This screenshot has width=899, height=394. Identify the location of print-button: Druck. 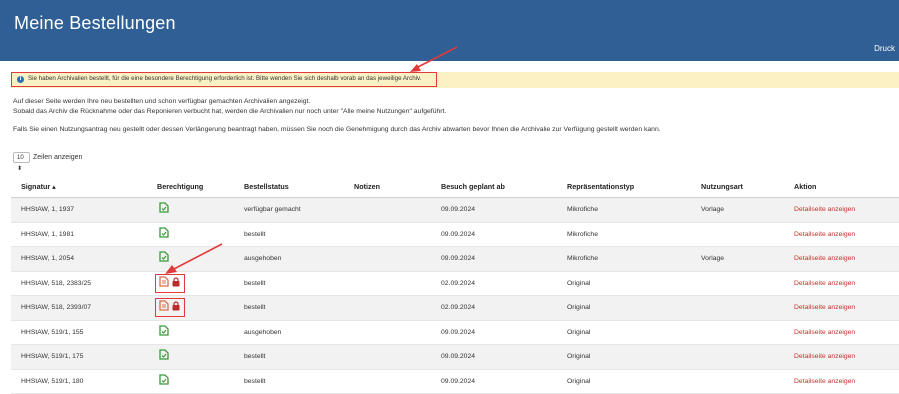
(884, 48).